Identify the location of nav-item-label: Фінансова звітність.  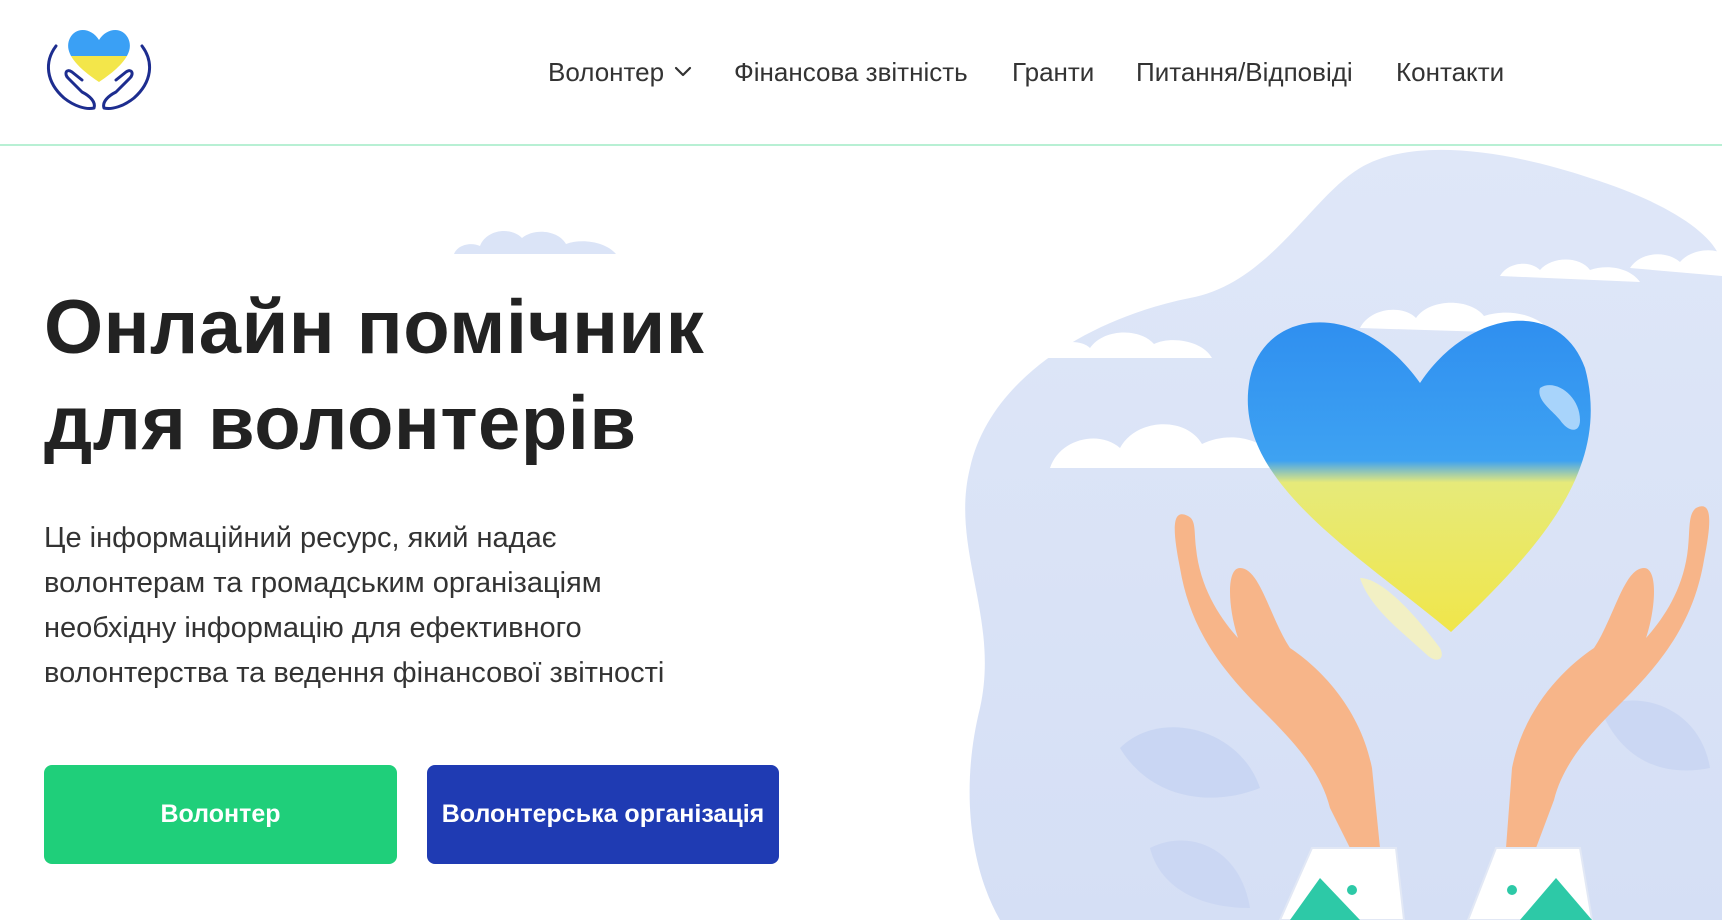
(851, 72).